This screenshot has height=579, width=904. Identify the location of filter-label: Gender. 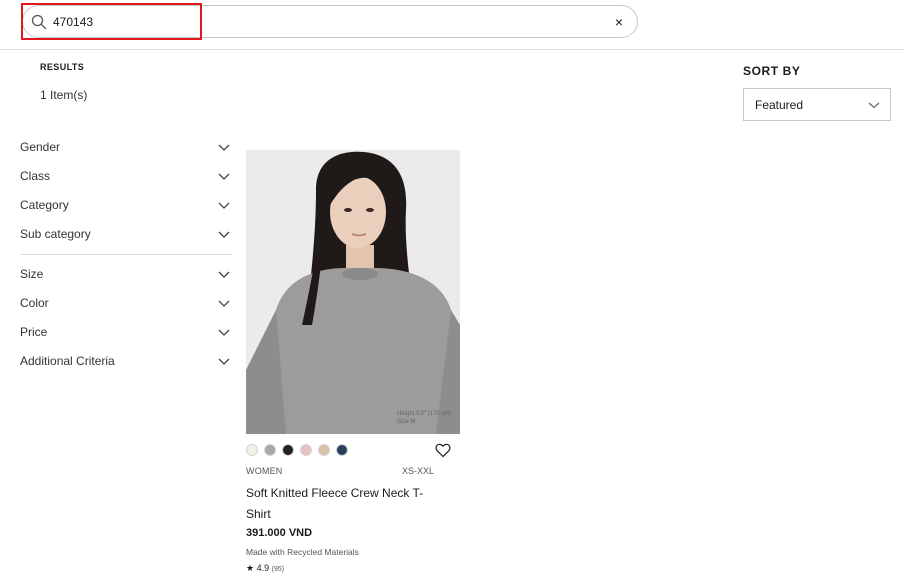
(40, 147).